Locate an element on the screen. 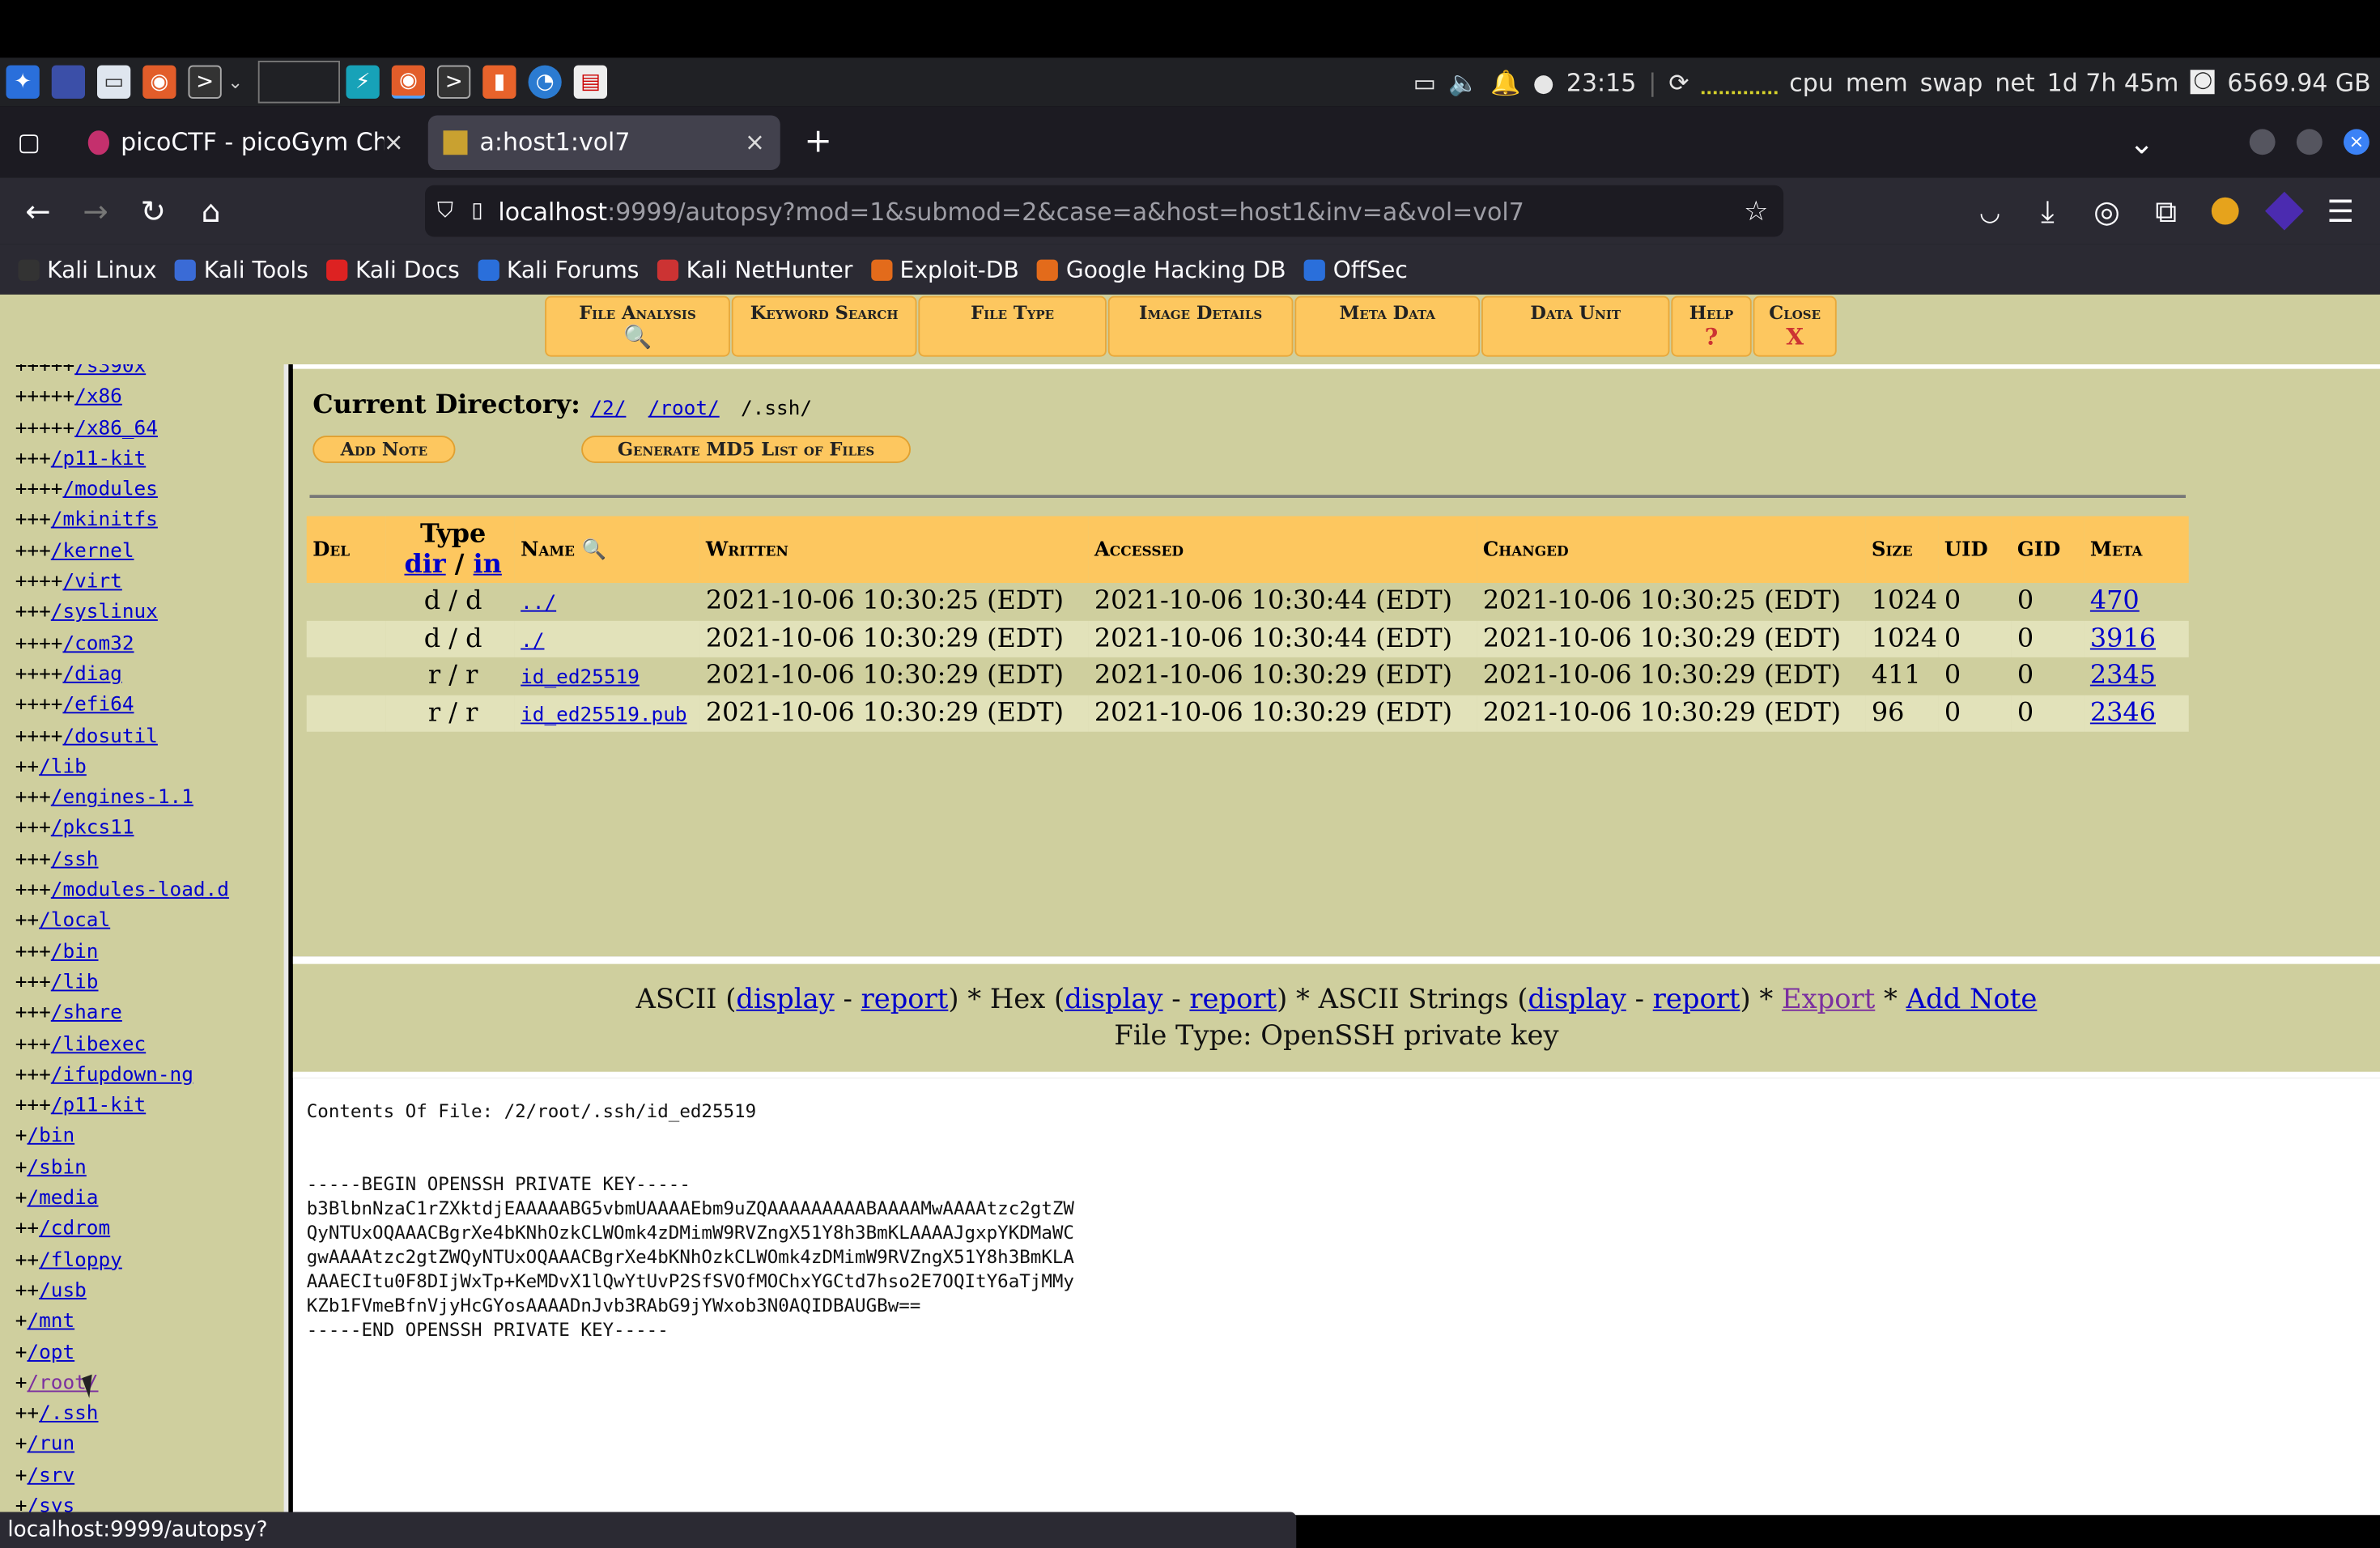 The height and width of the screenshot is (1548, 2380). file-name-link: id_ed25519.pub is located at coordinates (603, 716).